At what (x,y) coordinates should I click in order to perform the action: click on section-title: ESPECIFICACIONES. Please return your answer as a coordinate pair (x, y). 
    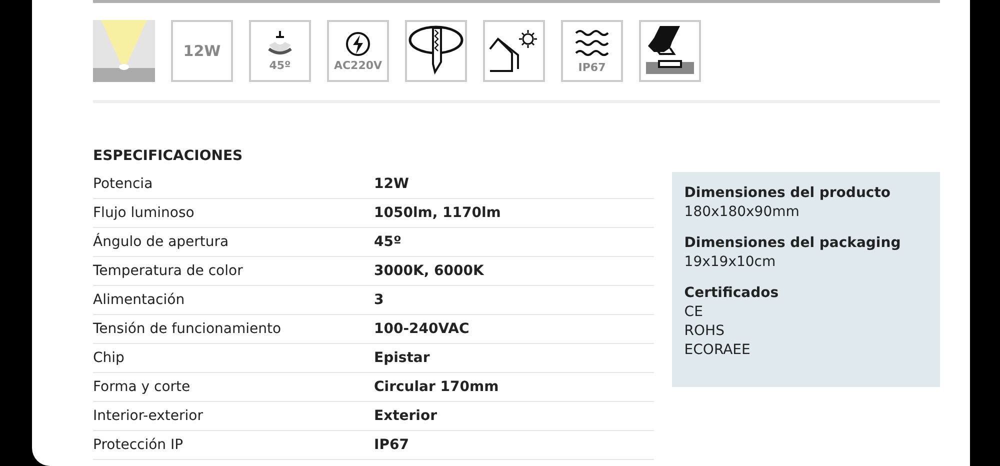
    Looking at the image, I should click on (168, 156).